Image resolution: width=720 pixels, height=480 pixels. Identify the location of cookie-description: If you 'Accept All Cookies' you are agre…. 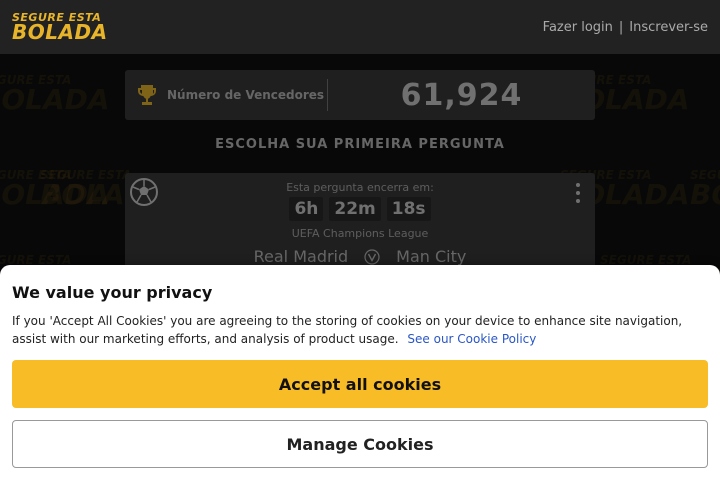
(347, 330).